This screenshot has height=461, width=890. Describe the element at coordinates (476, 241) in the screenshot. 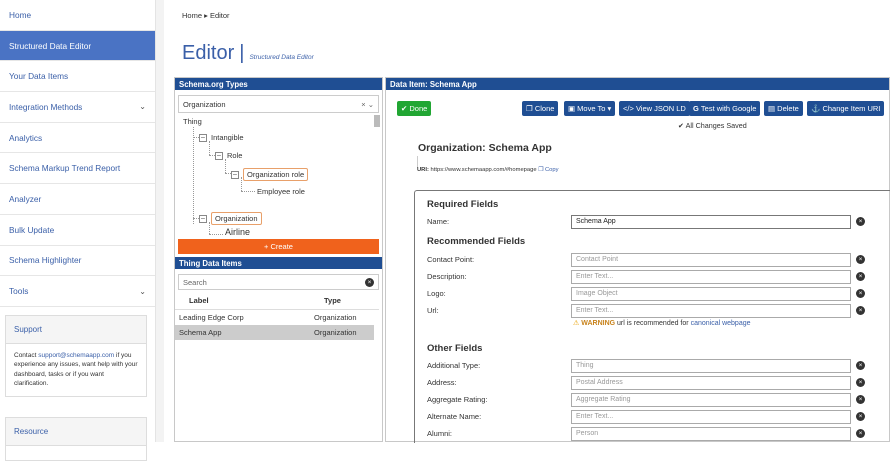

I see `recommended-fields-title: Recommended Fields` at that location.